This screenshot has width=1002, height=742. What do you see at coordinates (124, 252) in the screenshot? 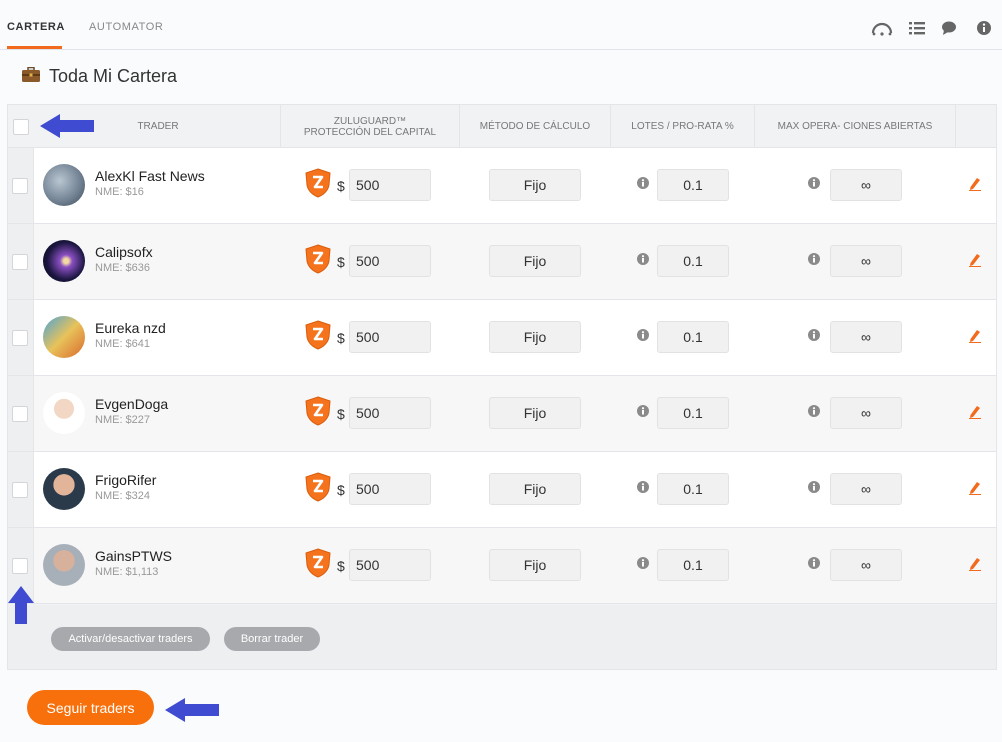
I see `trader-name: Calipsofx` at bounding box center [124, 252].